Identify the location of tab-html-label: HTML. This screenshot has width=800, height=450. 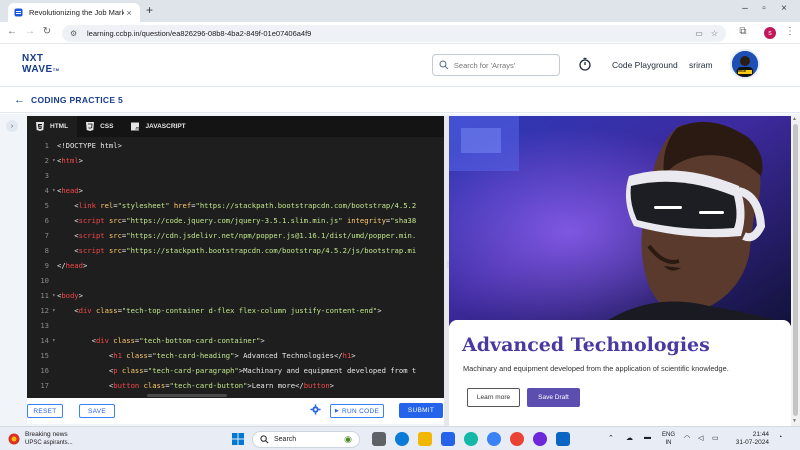
(59, 126).